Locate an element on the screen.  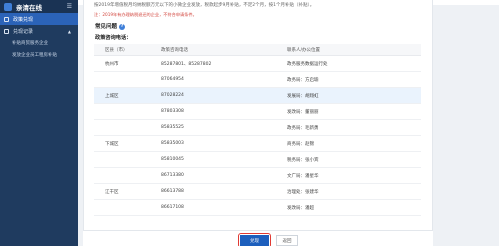
sidebar-subitem-label: 补贴商贸服务企业 is located at coordinates (30, 43).